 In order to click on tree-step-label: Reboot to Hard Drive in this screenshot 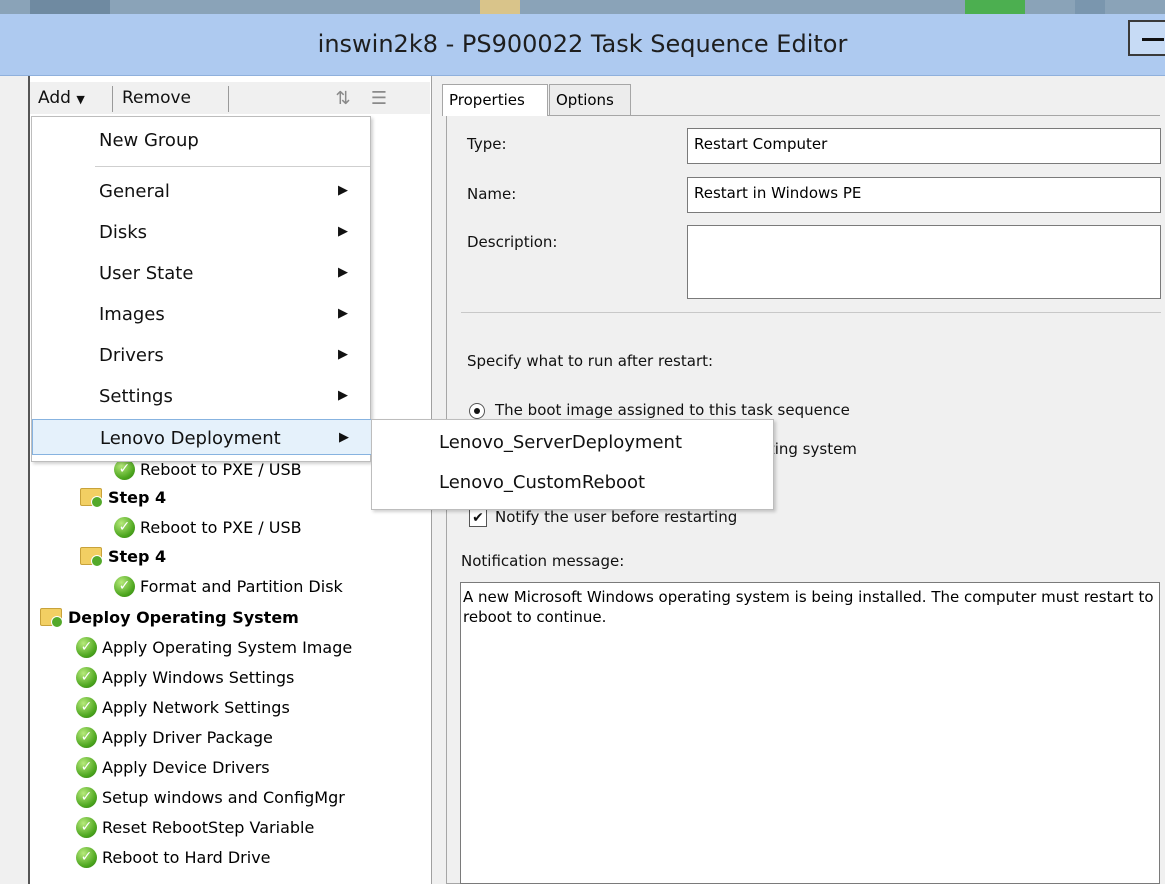, I will do `click(186, 857)`.